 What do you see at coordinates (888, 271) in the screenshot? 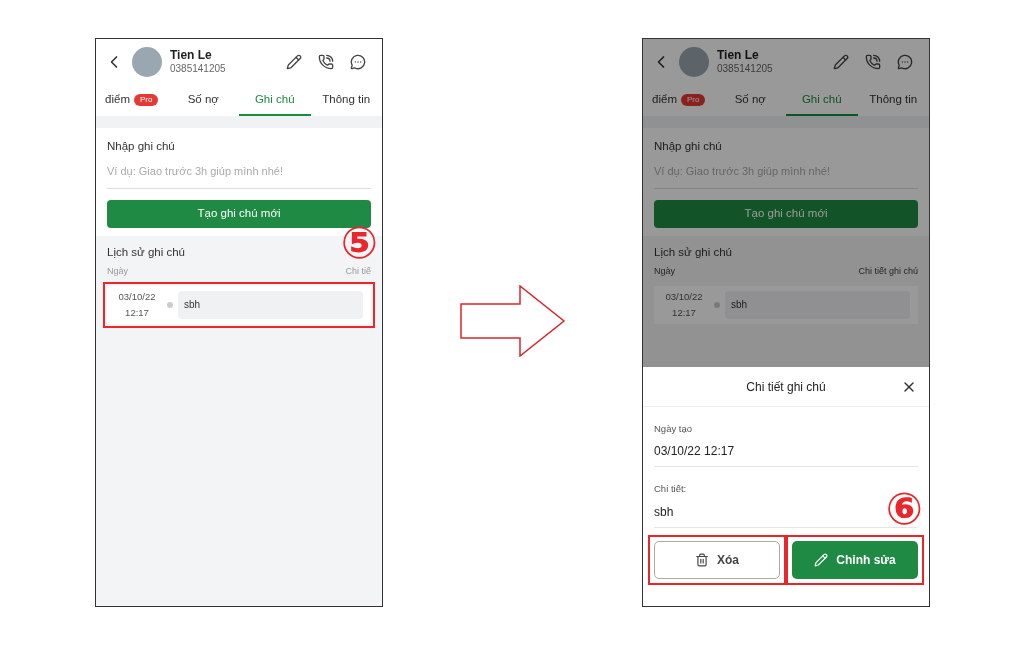
I see `column-heading: Chi tiết ghi chú` at bounding box center [888, 271].